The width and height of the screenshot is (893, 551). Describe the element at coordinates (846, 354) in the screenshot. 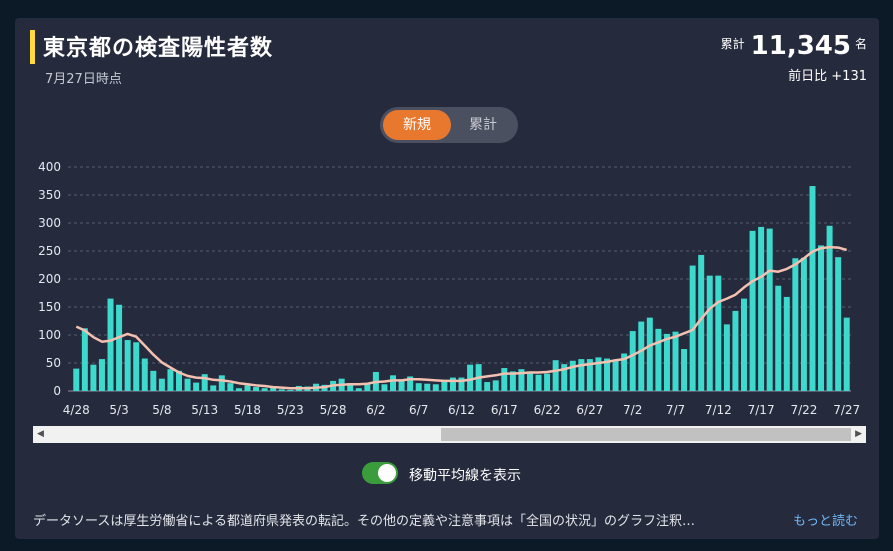

I see `bar-7/27` at that location.